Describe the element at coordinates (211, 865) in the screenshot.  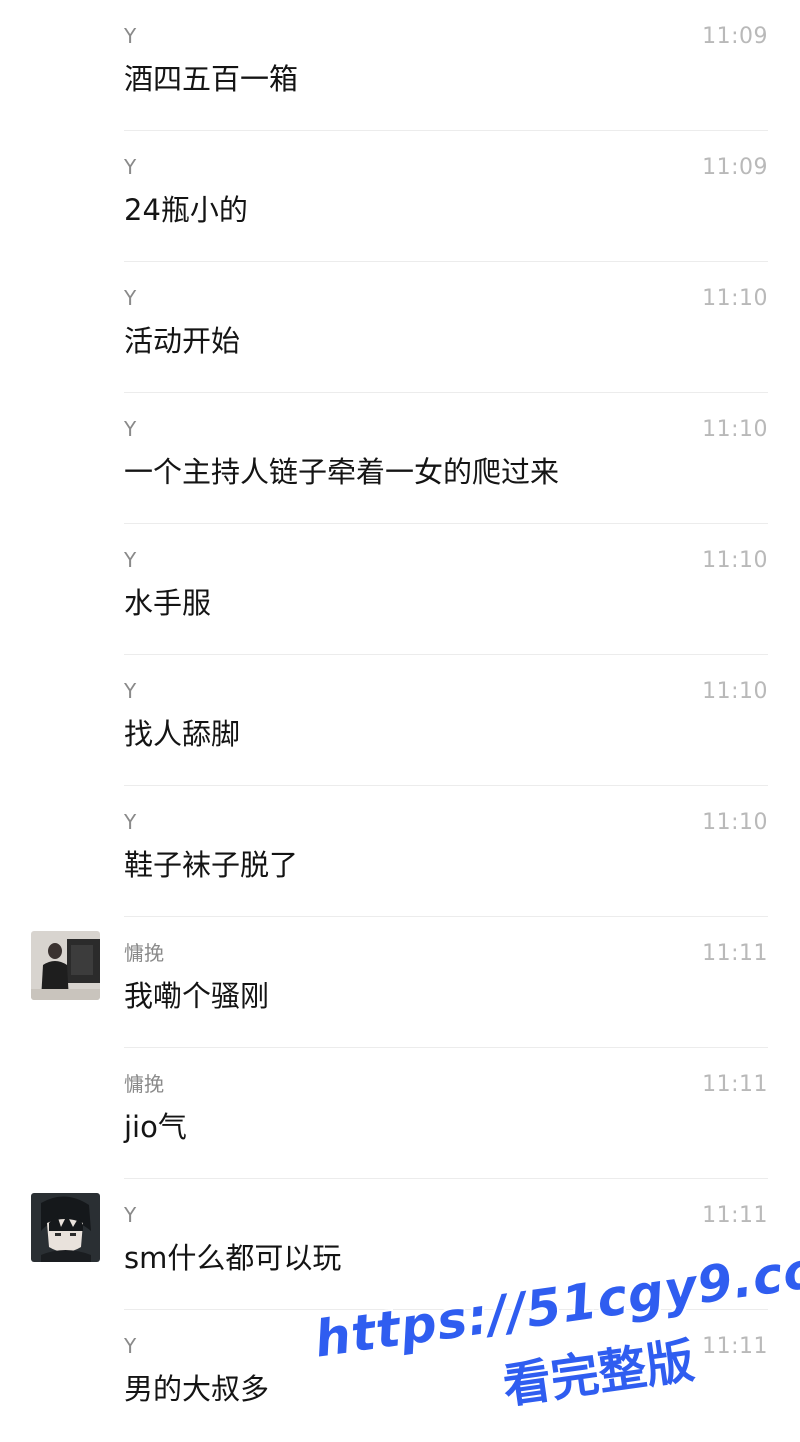
I see `message-text: 鞋子袜子脱了` at that location.